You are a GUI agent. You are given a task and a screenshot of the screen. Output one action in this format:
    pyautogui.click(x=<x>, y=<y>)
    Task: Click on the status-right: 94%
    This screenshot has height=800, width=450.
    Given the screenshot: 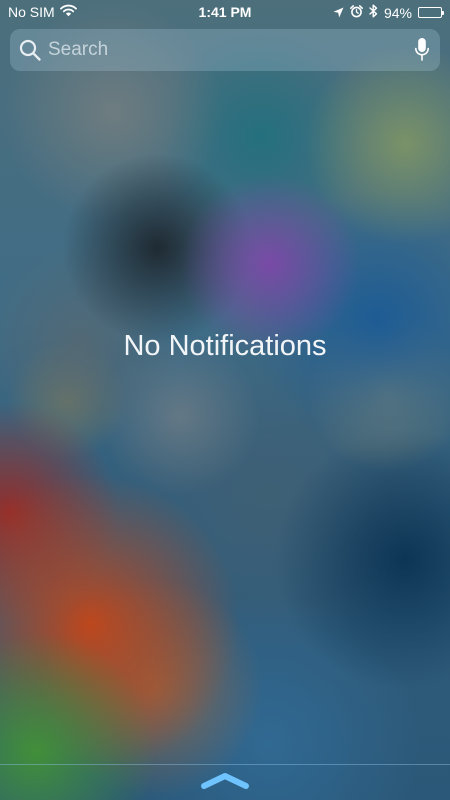 What is the action you would take?
    pyautogui.click(x=388, y=12)
    